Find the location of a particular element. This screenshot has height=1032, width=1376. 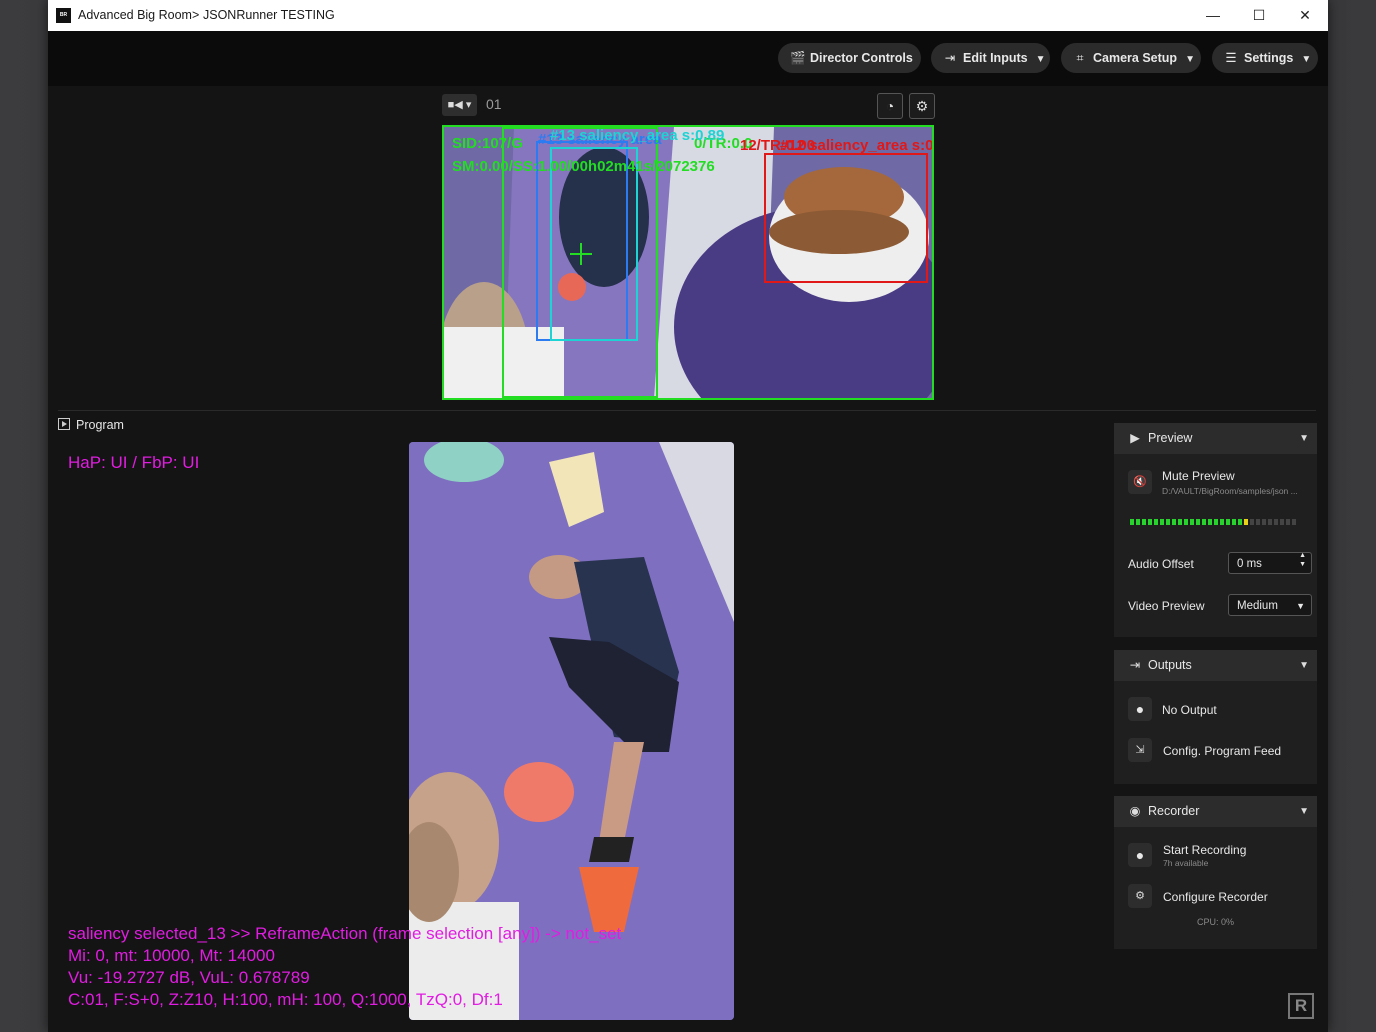

start-recording-button: ● is located at coordinates (1140, 855).